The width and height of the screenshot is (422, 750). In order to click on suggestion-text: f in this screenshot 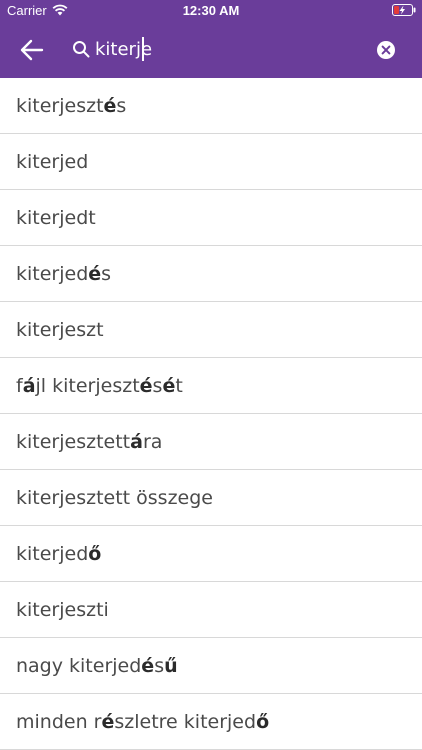, I will do `click(19, 385)`.